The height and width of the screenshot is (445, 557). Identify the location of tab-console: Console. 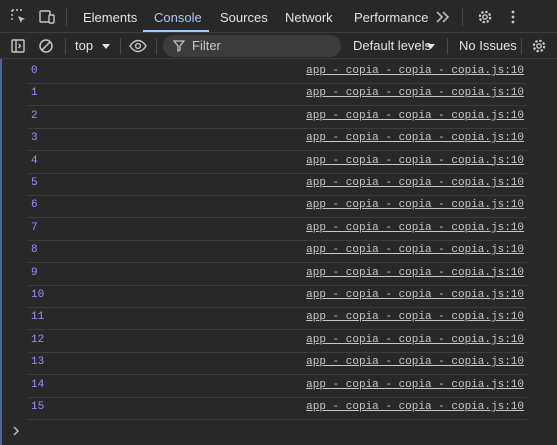
(178, 16).